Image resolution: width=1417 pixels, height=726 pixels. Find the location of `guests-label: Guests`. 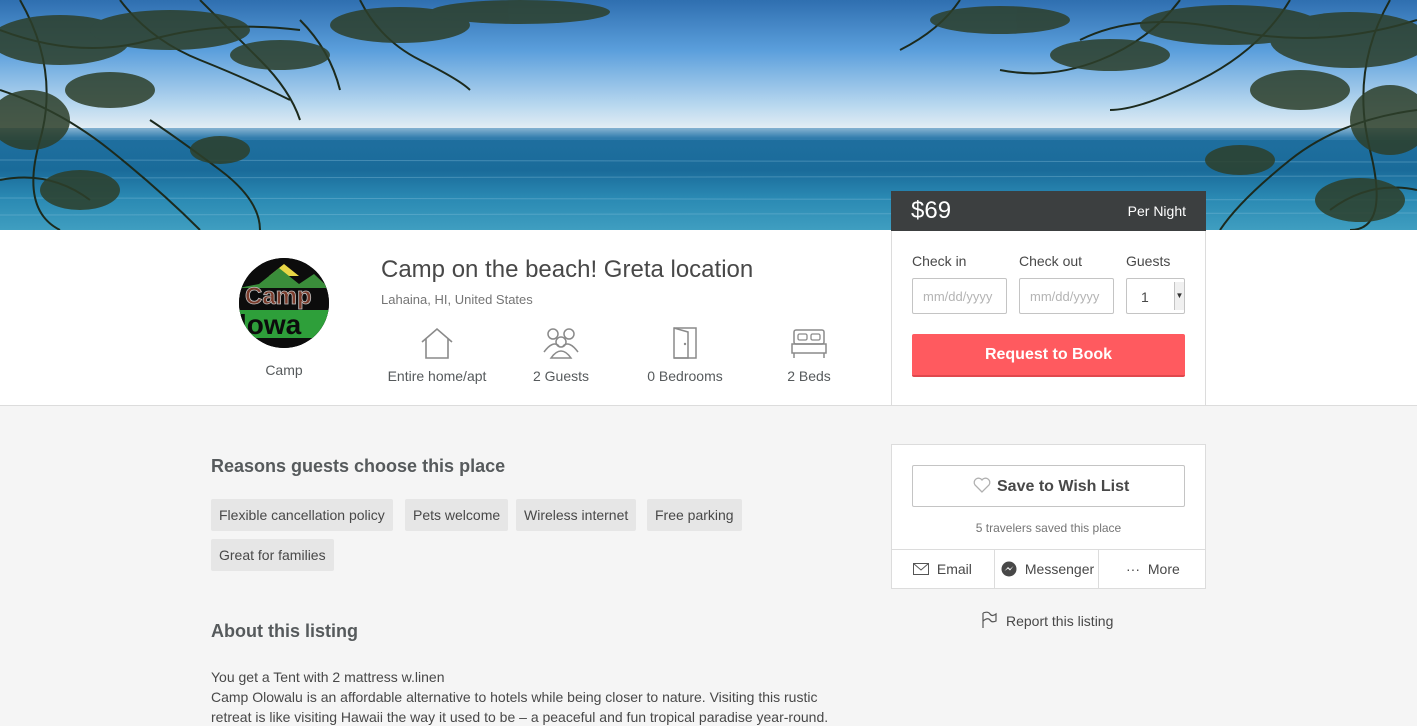

guests-label: Guests is located at coordinates (1148, 261).